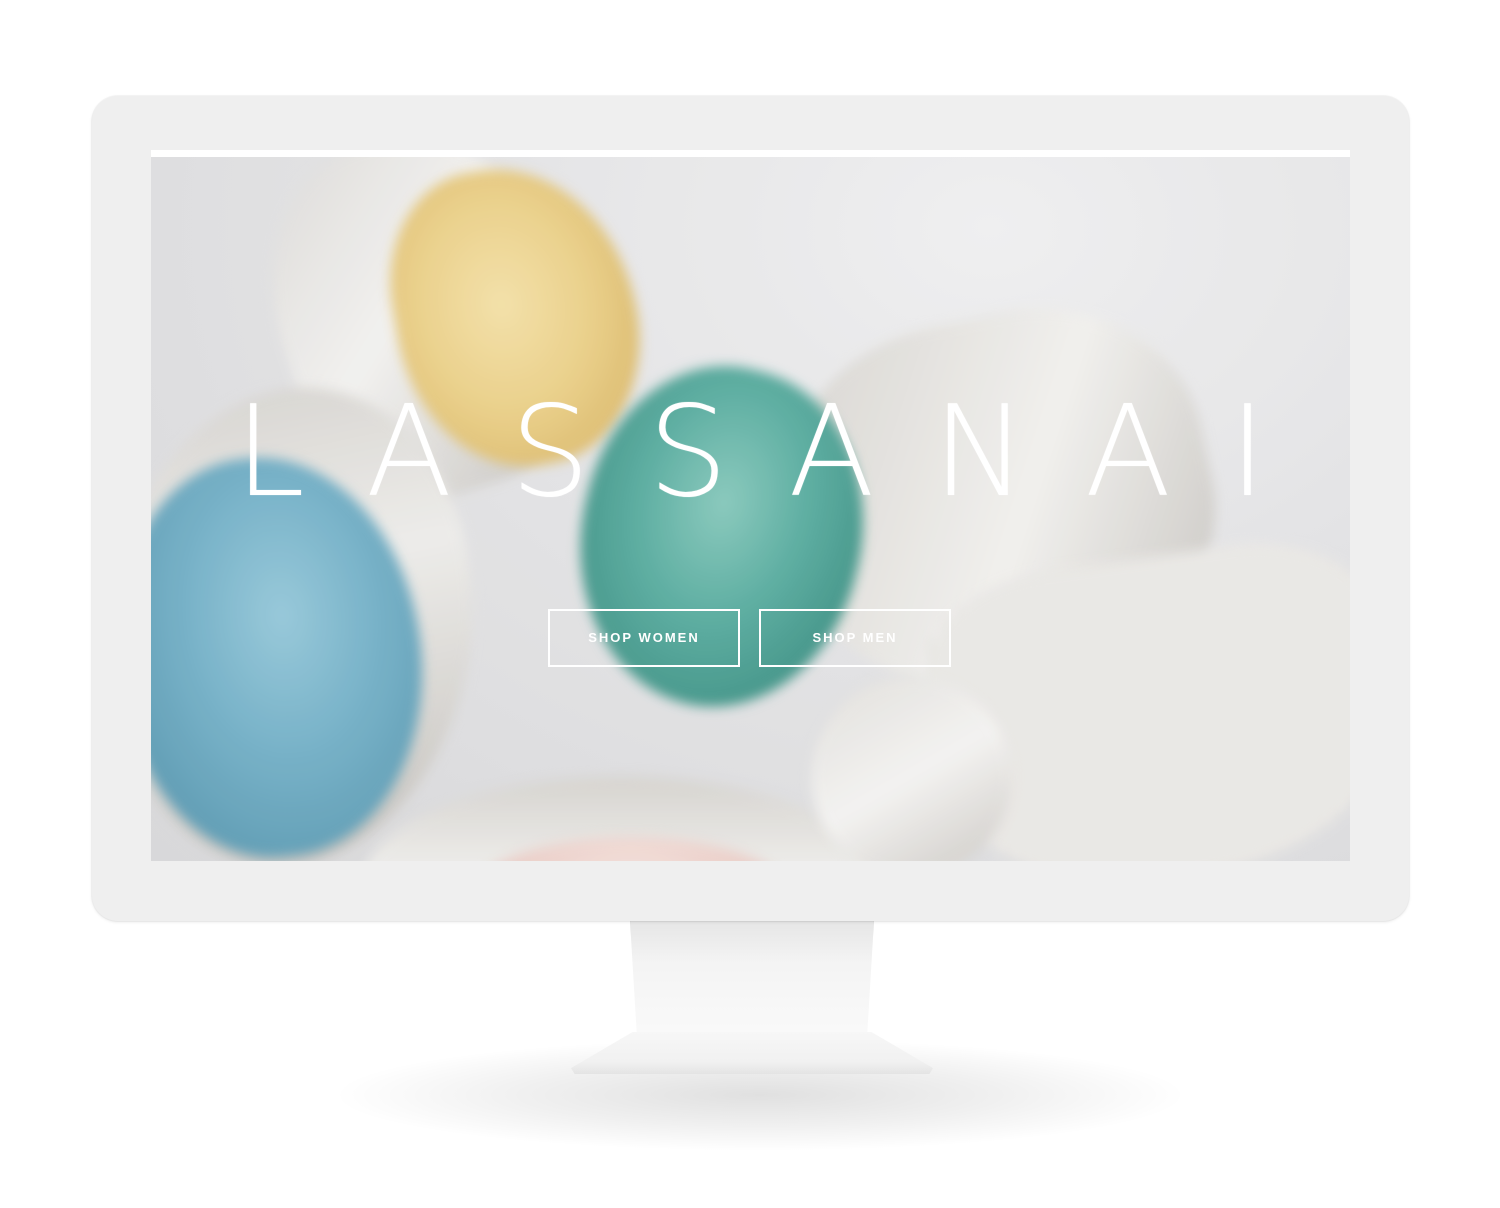 This screenshot has width=1500, height=1208. What do you see at coordinates (644, 638) in the screenshot?
I see `shop-women-button: SHOP WOMEN` at bounding box center [644, 638].